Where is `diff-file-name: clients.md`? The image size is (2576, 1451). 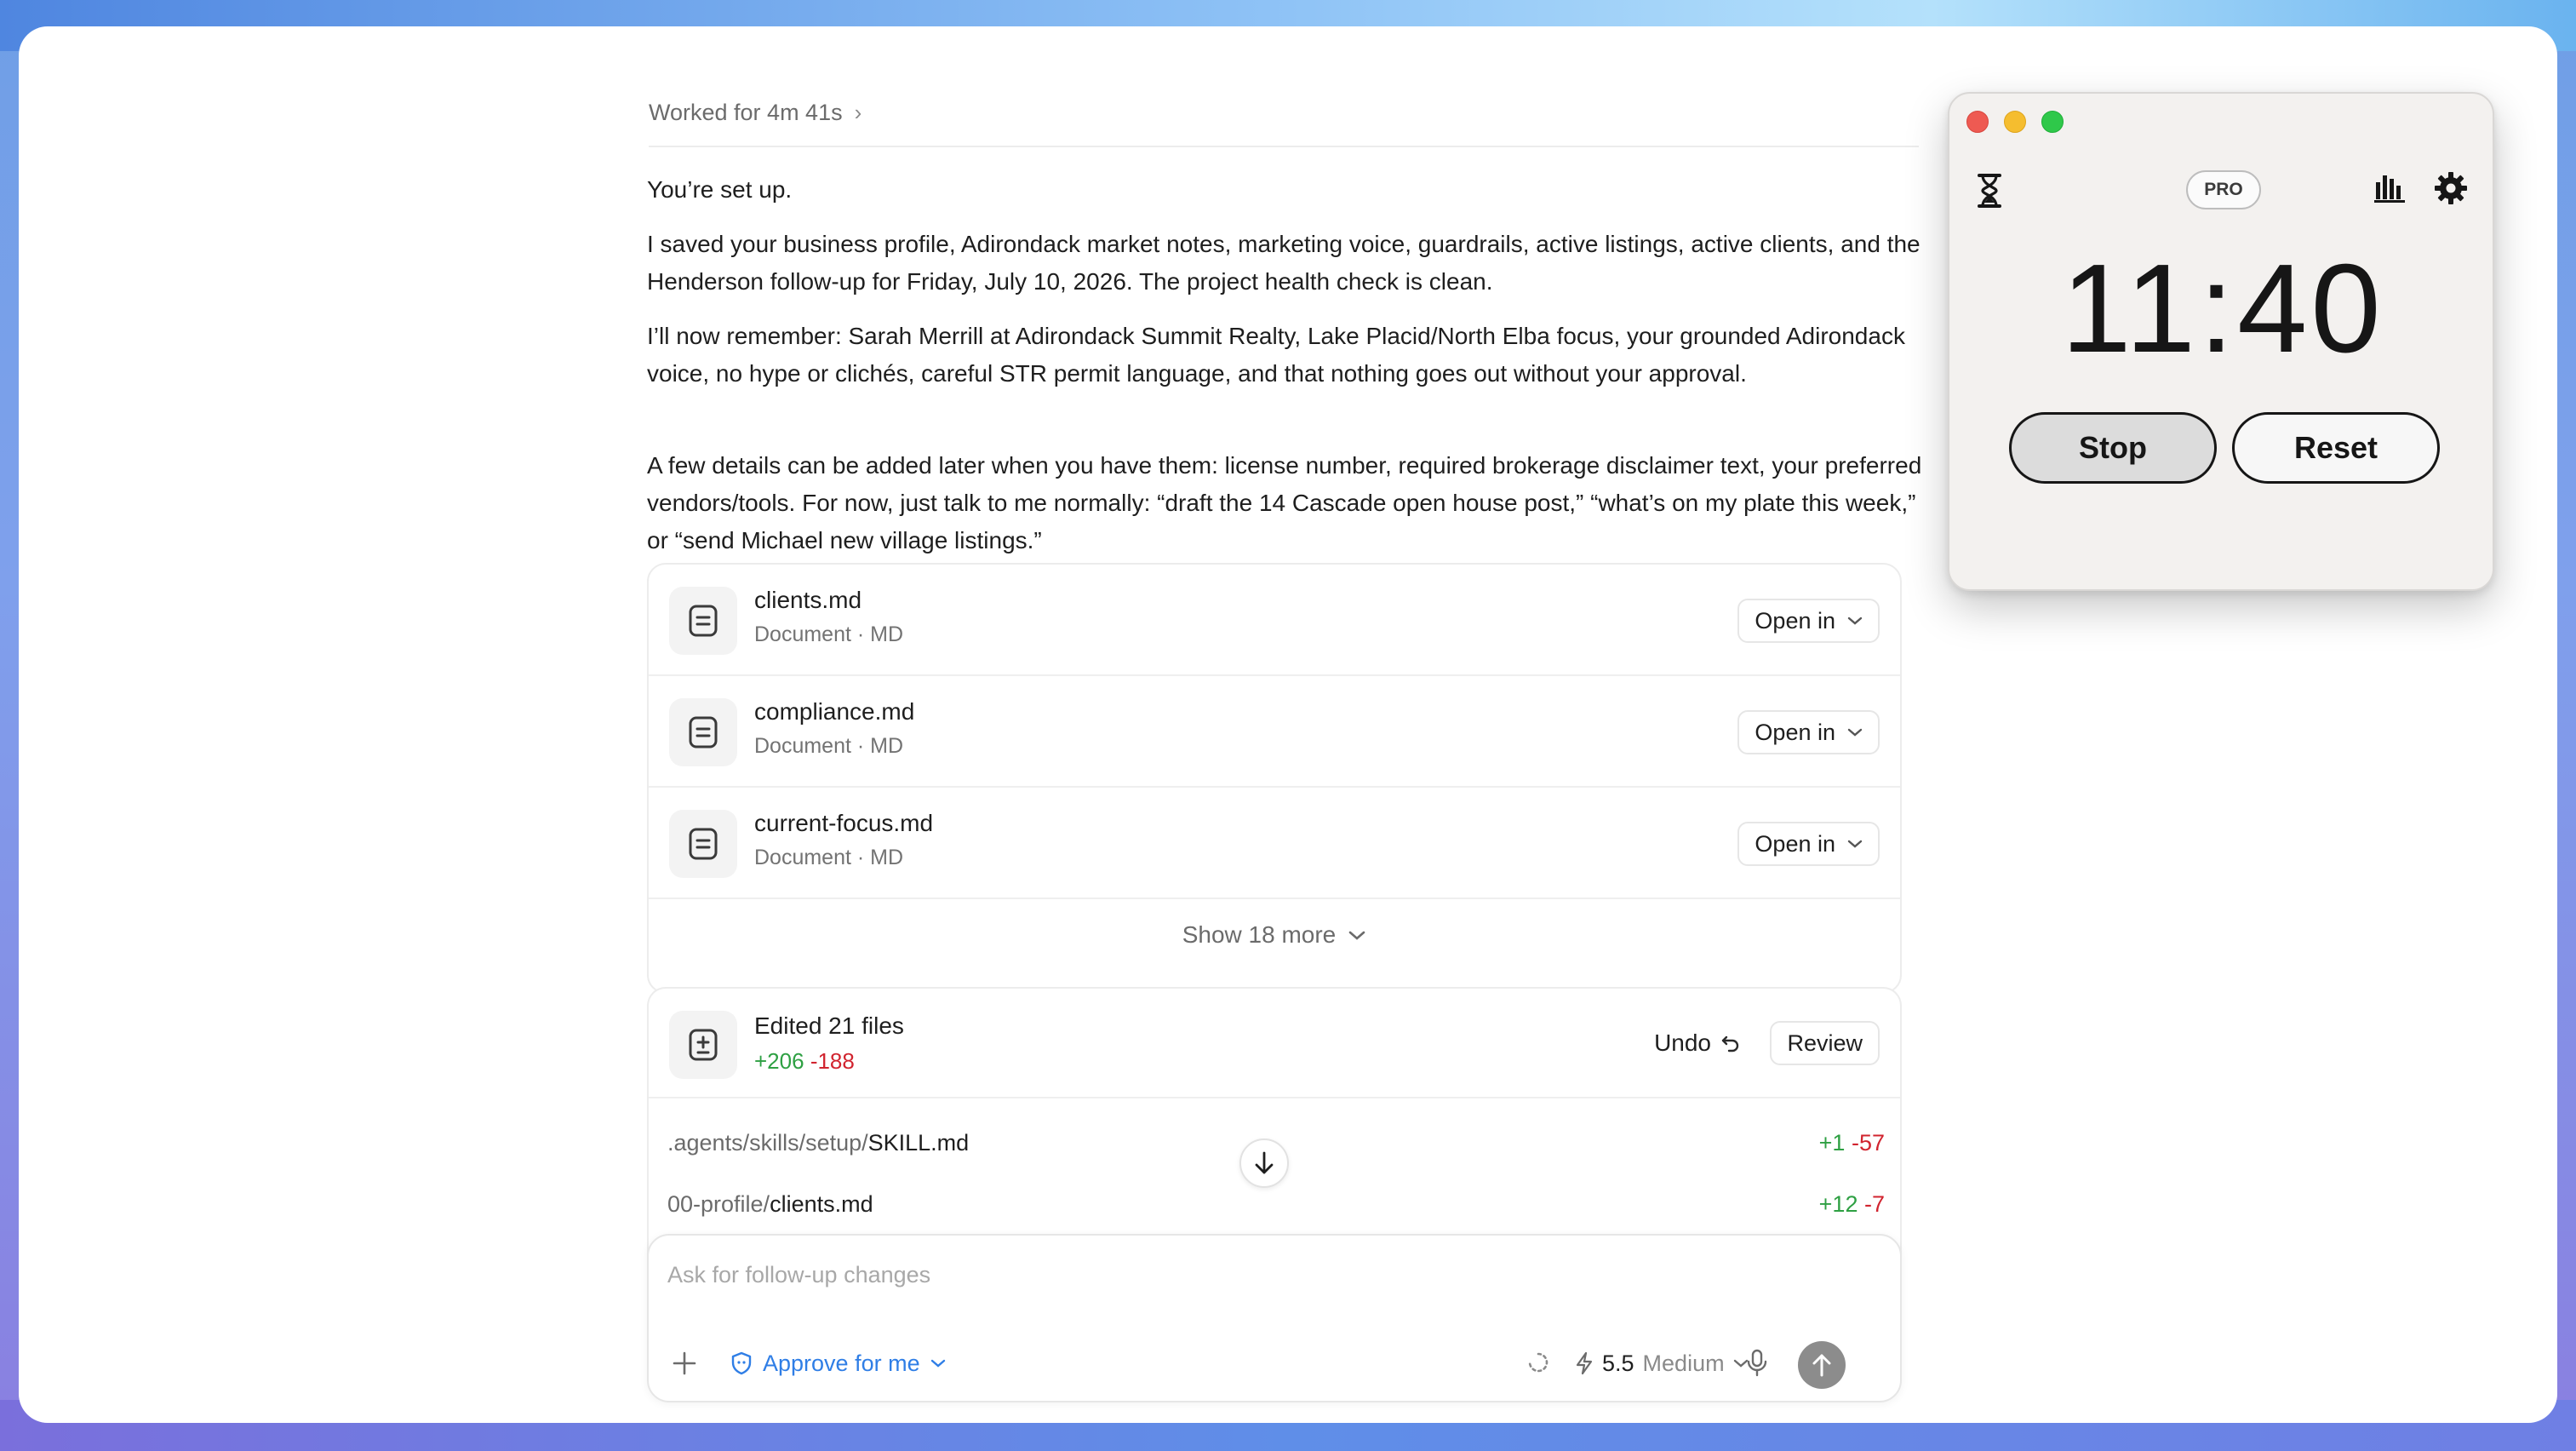
diff-file-name: clients.md is located at coordinates (821, 1204).